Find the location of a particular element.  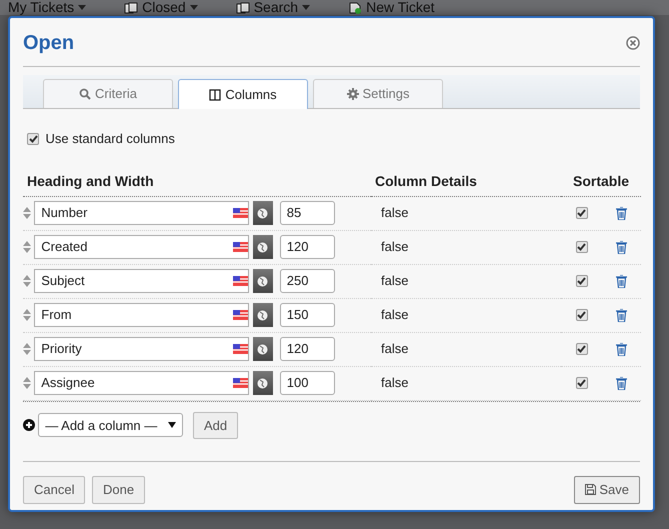

heading-field: Priority is located at coordinates (142, 349).